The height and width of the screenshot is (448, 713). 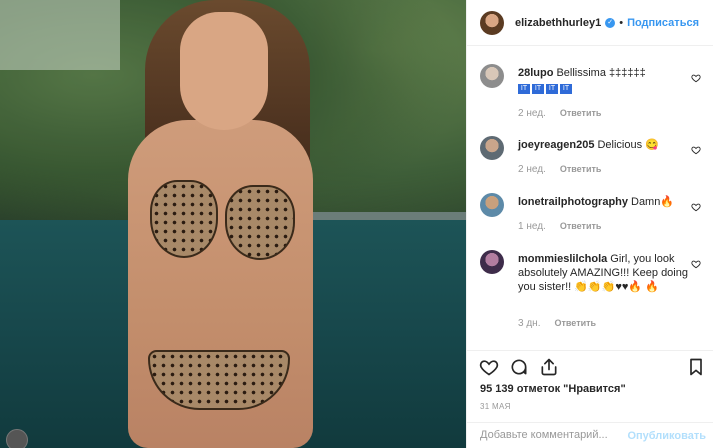 I want to click on comment-body: 28lupo Bellissima ‡‡‡‡‡‡ IT IT IT IT, so click(x=605, y=80).